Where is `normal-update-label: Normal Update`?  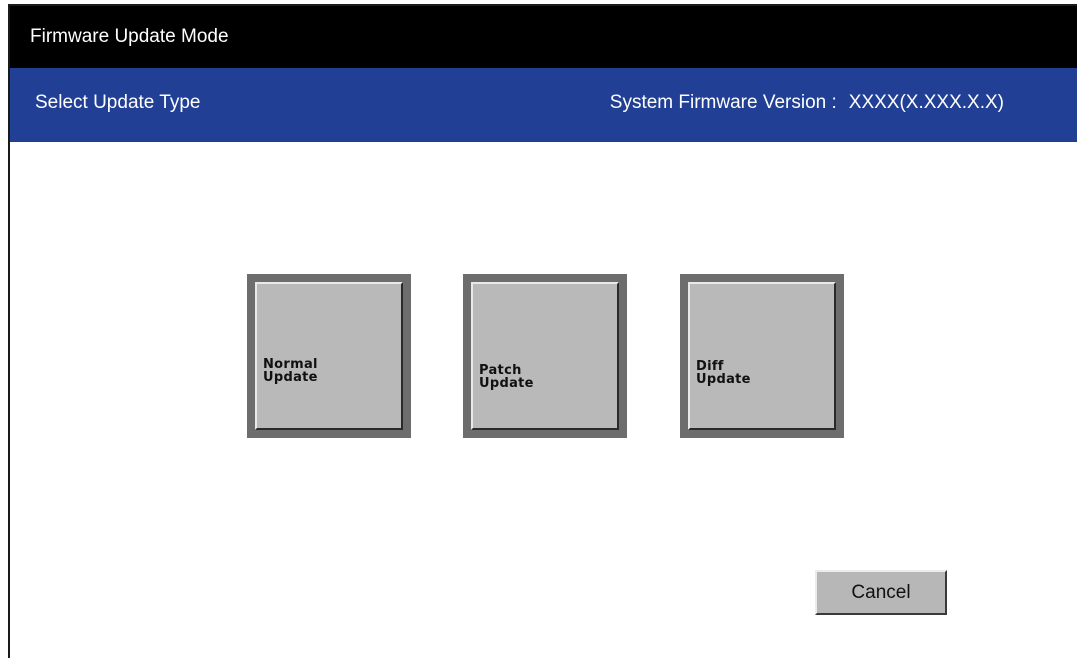
normal-update-label: Normal Update is located at coordinates (290, 371).